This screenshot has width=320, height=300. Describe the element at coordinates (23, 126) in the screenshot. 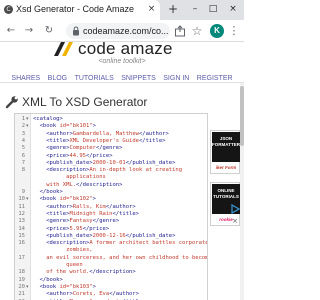

I see `line-number: 2` at that location.